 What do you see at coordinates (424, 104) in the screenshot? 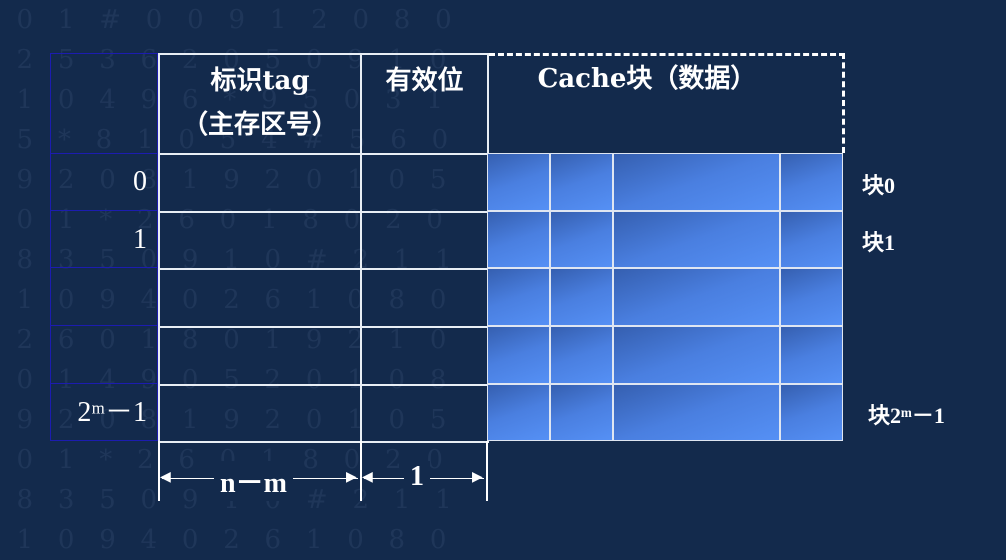
I see `valid-header: 有效位` at bounding box center [424, 104].